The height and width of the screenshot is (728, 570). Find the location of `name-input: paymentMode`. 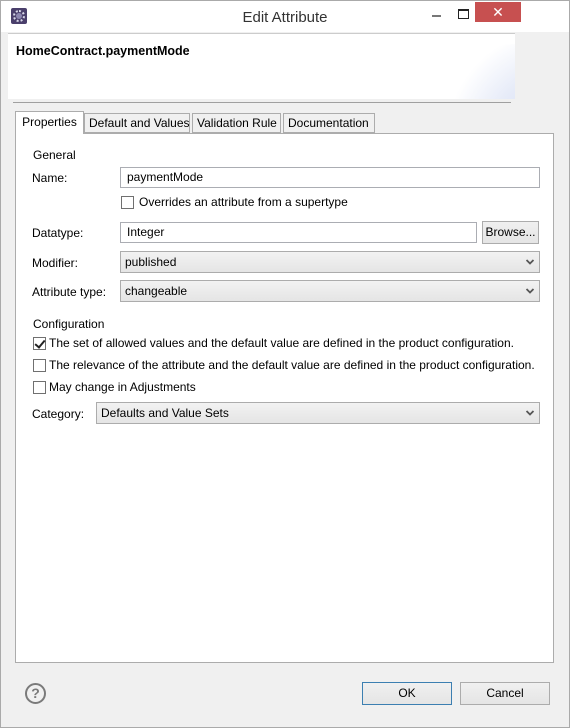

name-input: paymentMode is located at coordinates (330, 177).